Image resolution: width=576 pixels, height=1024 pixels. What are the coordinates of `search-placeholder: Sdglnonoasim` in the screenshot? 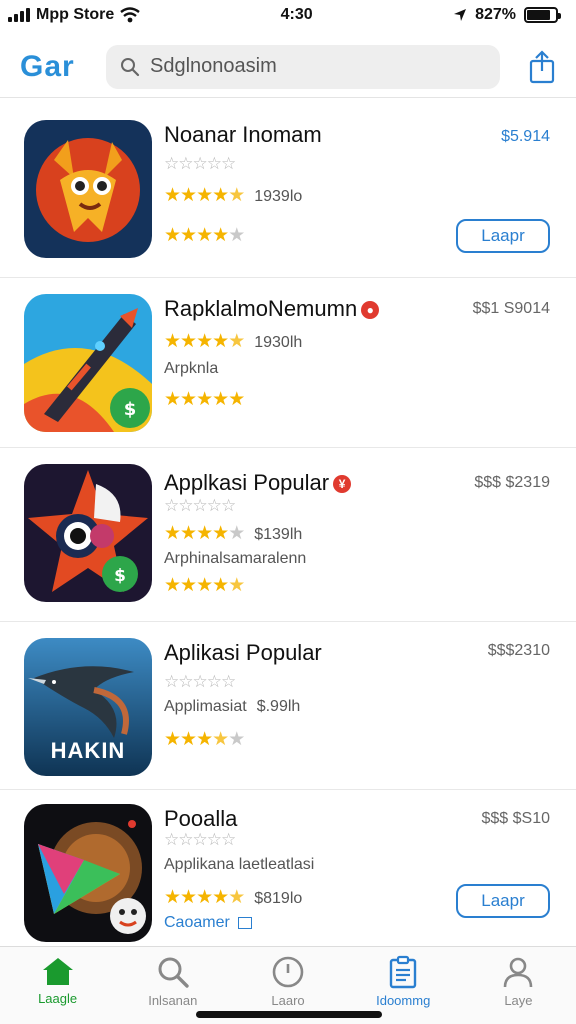 It's located at (213, 66).